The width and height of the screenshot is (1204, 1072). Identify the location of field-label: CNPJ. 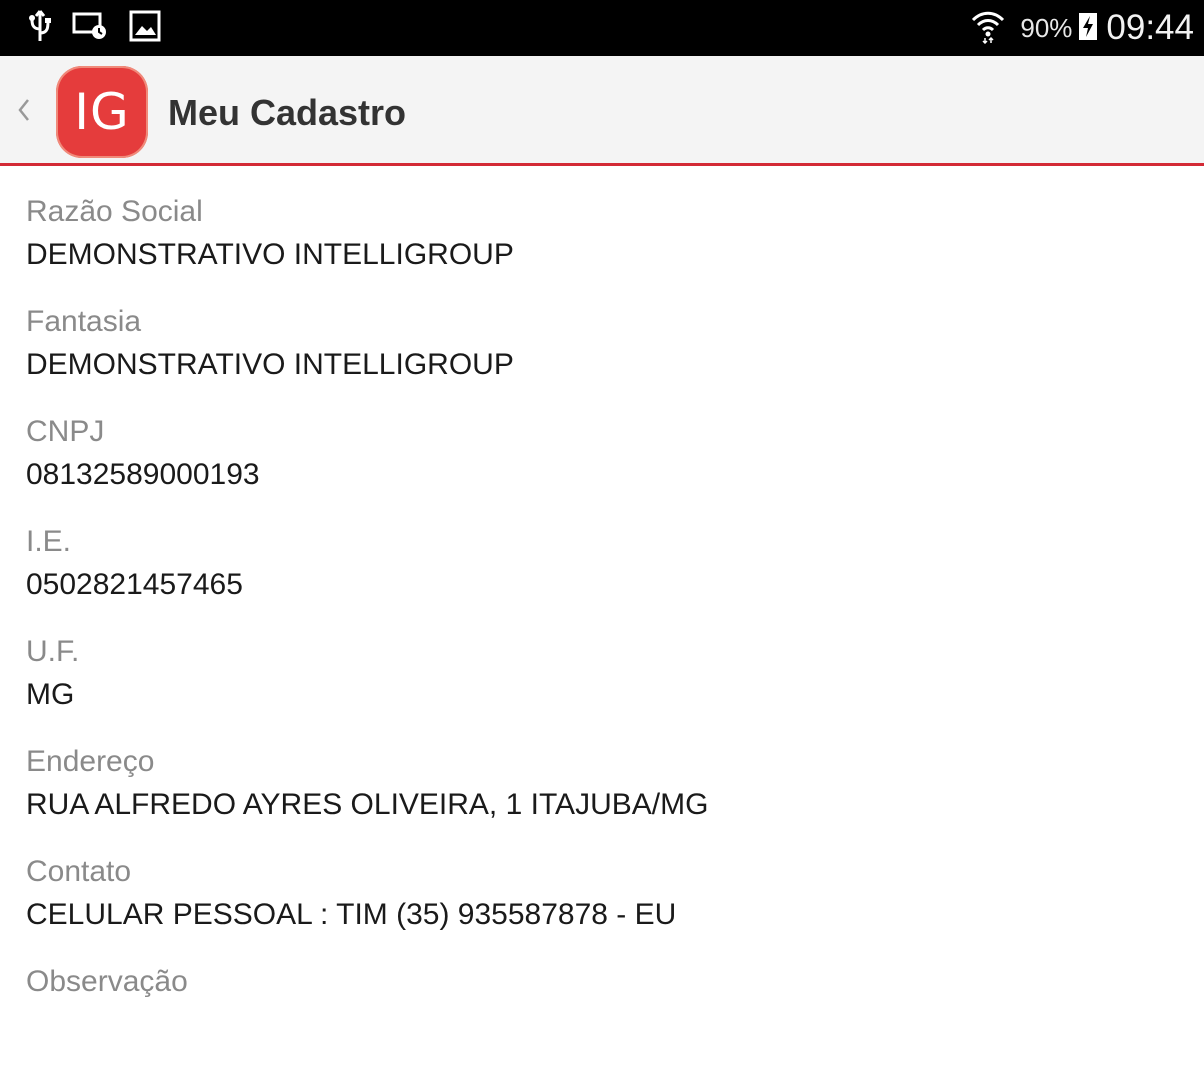
(65, 431).